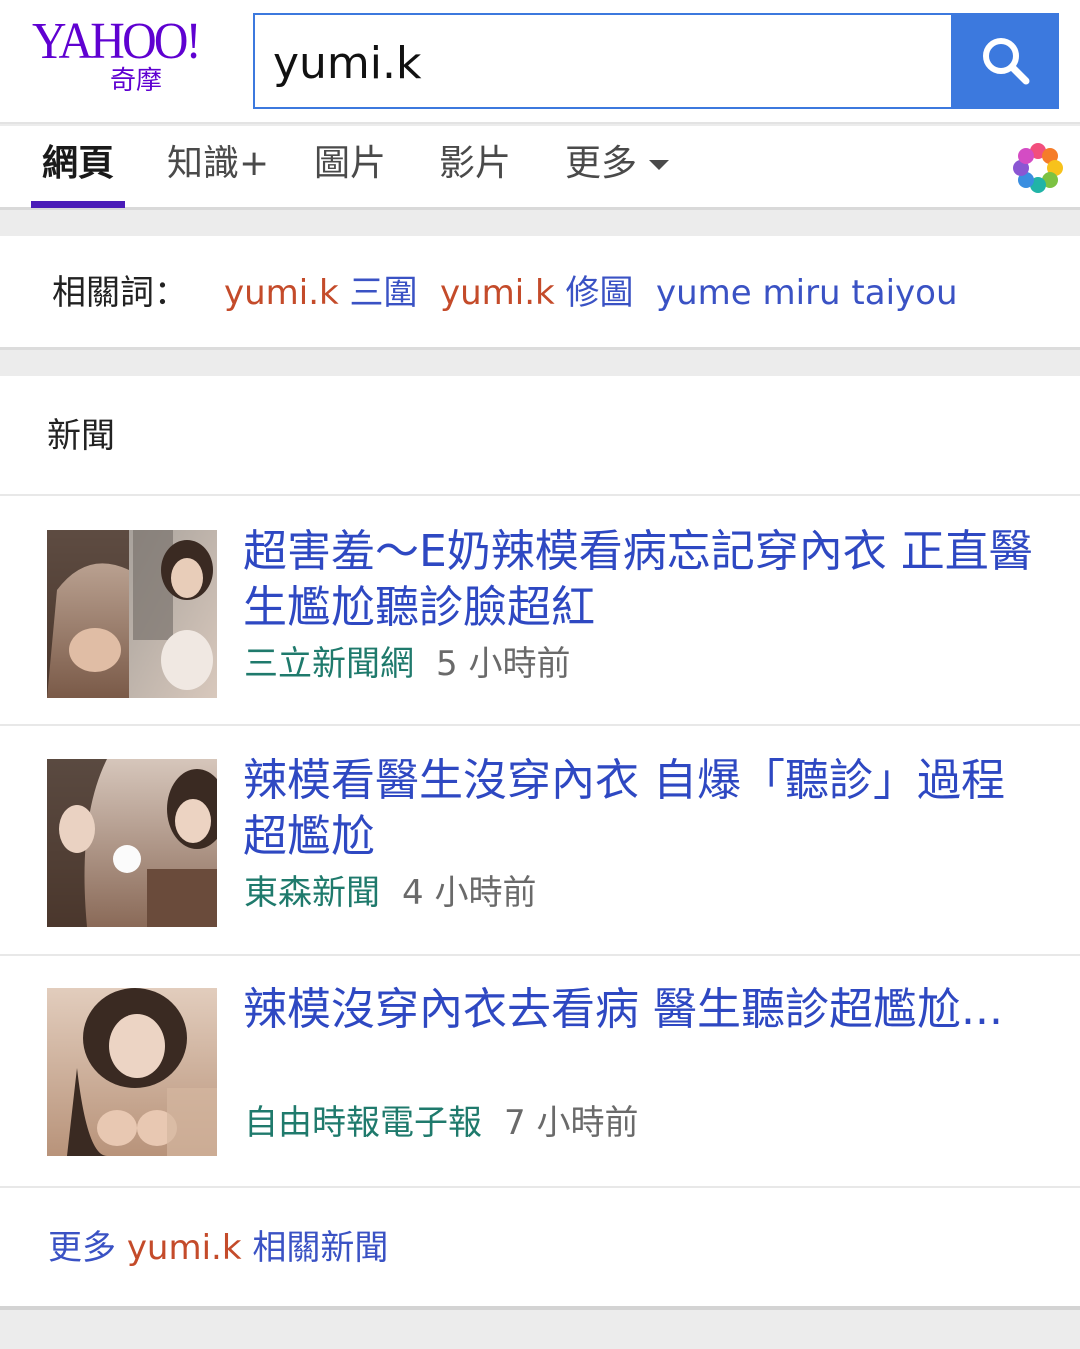  I want to click on yahoo-logo: YAHOO! 奇摩, so click(127, 59).